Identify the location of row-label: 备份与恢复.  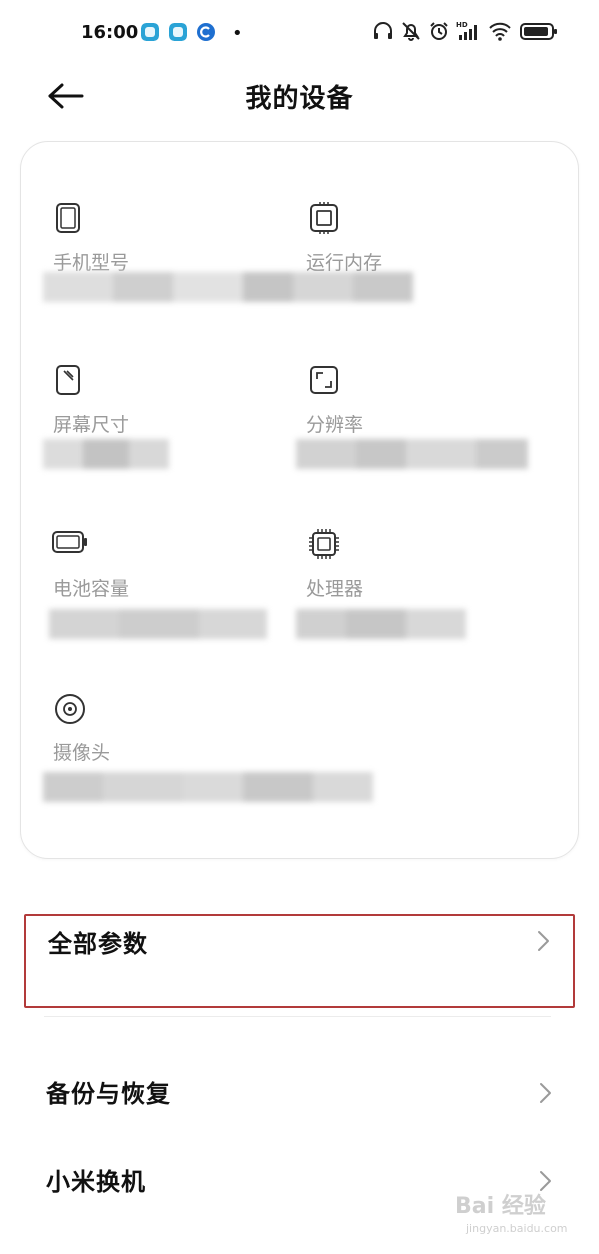
(108, 1094).